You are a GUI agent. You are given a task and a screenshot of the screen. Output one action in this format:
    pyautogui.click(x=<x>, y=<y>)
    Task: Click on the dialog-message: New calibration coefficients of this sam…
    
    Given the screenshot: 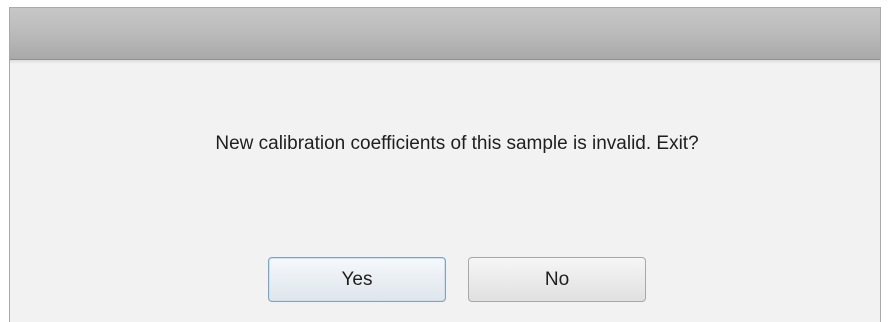 What is the action you would take?
    pyautogui.click(x=457, y=143)
    